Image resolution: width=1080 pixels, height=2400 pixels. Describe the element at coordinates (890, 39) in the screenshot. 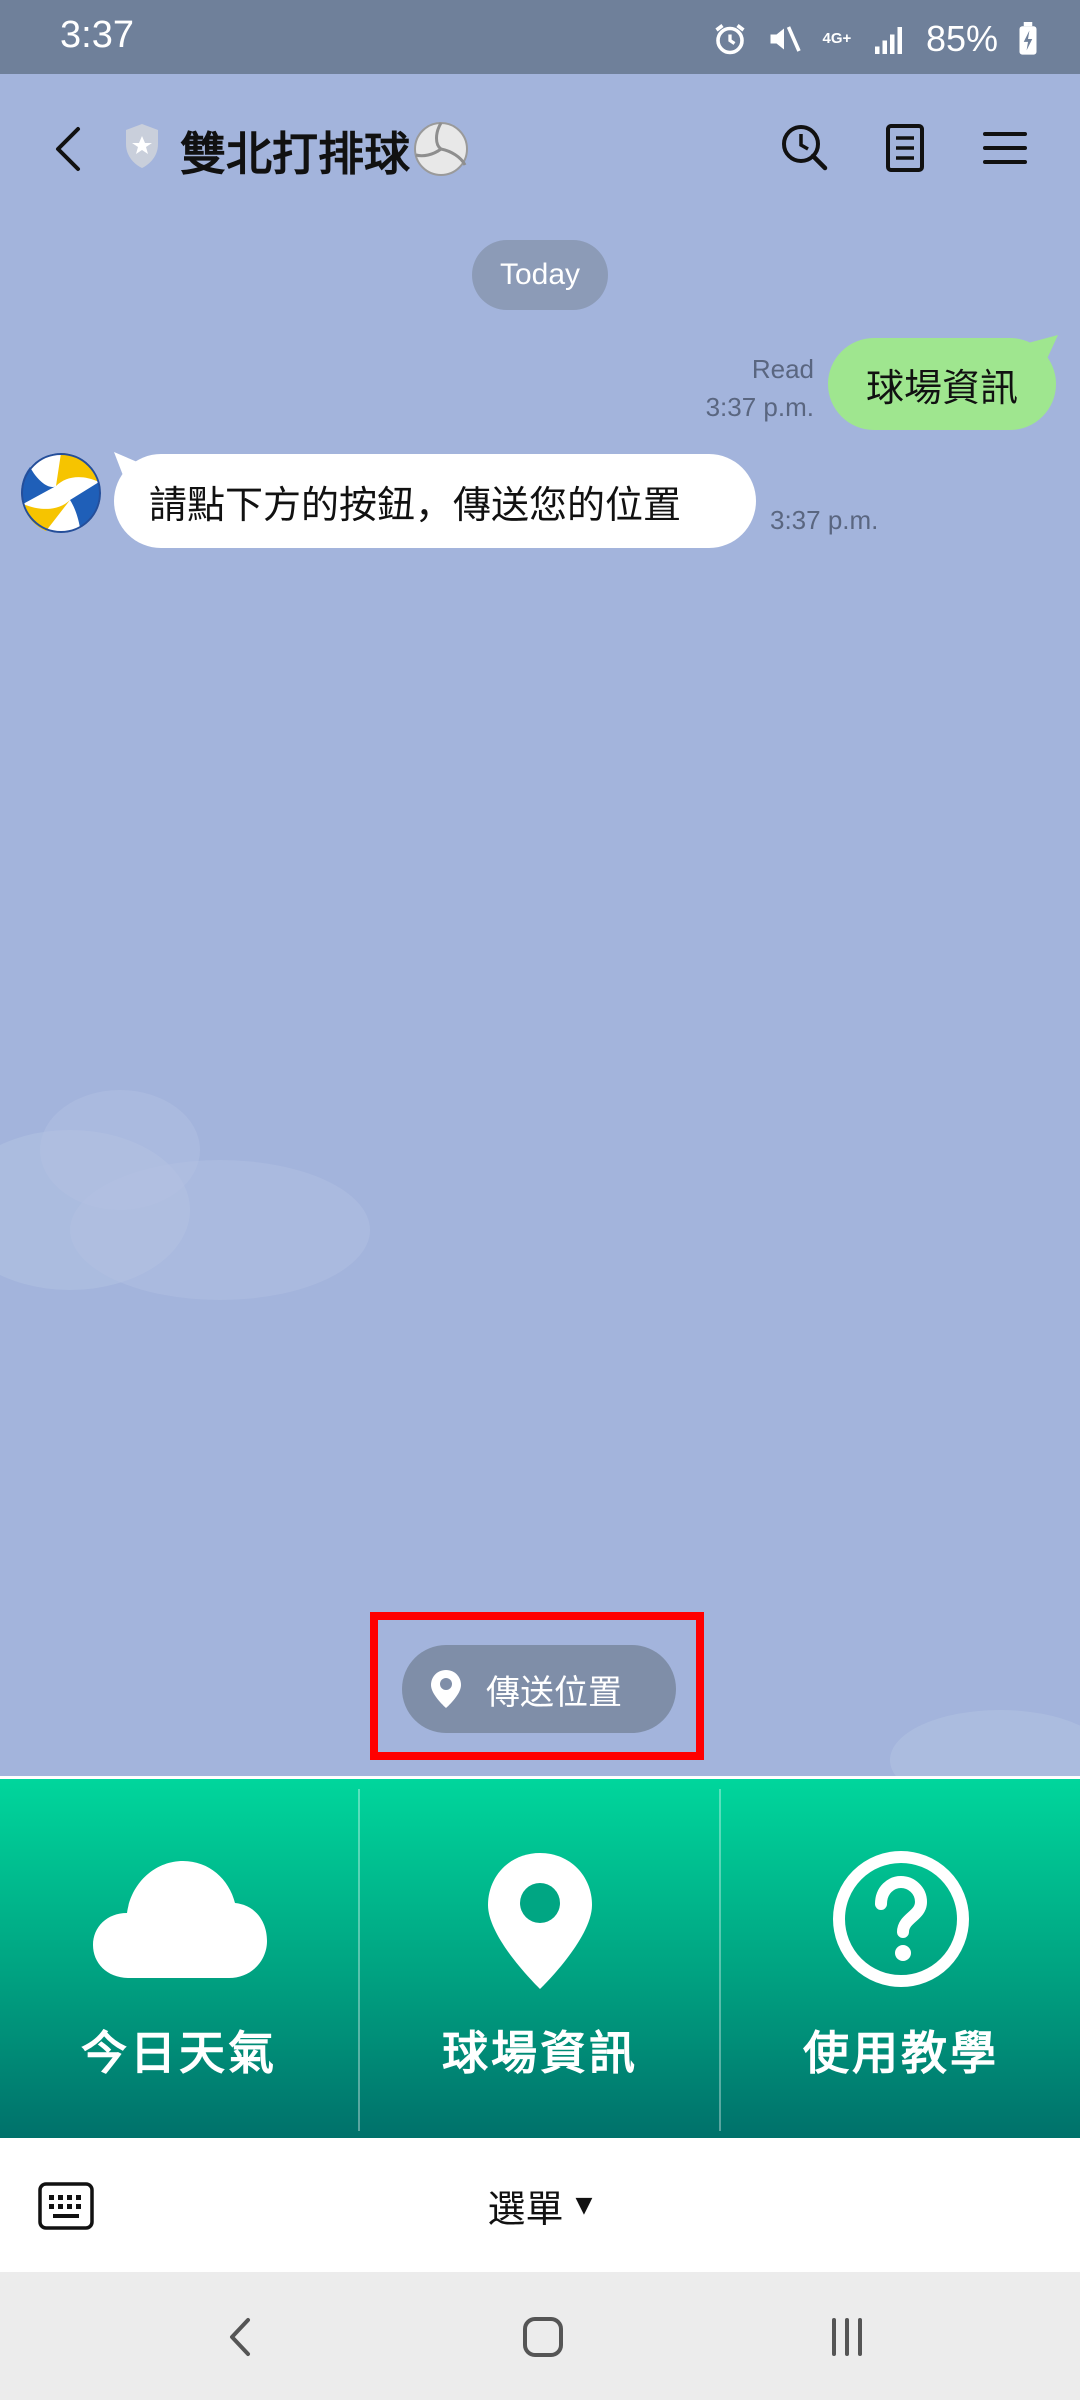

I see `signal-icon` at that location.